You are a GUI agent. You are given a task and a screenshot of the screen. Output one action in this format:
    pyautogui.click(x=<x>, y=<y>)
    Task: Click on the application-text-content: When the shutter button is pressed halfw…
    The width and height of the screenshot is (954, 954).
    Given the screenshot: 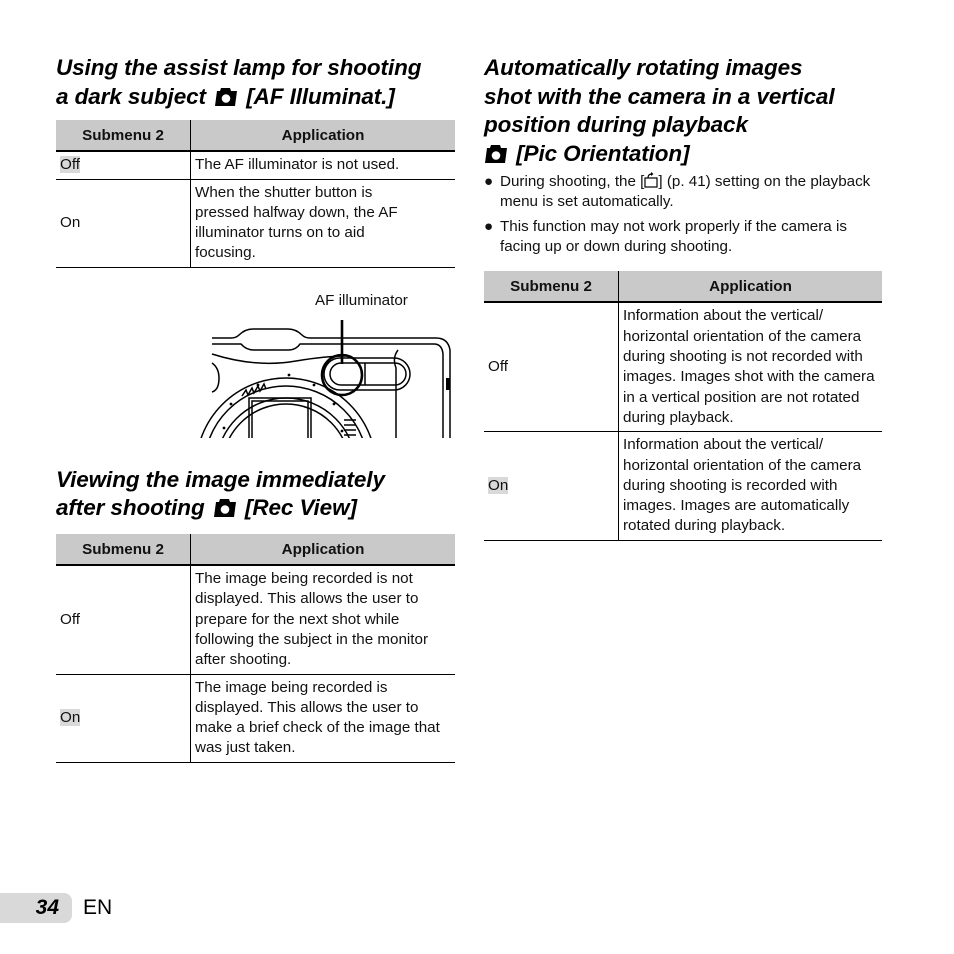 What is the action you would take?
    pyautogui.click(x=296, y=222)
    